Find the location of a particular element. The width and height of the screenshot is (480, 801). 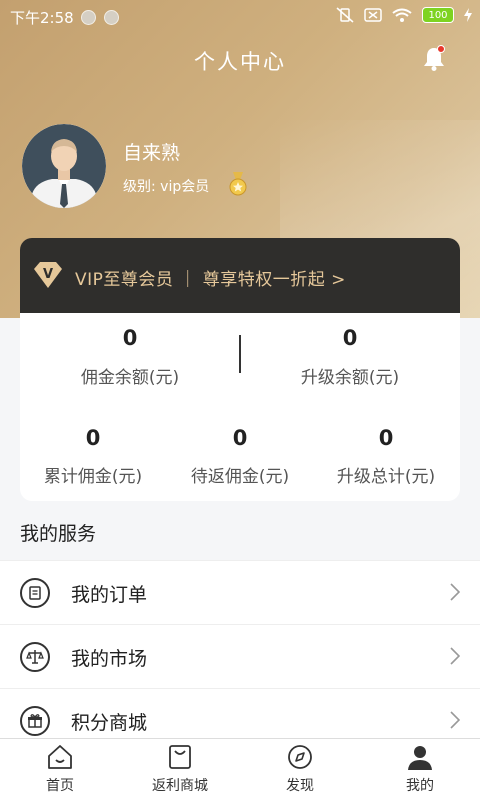

shopping-bag-icon is located at coordinates (180, 757).